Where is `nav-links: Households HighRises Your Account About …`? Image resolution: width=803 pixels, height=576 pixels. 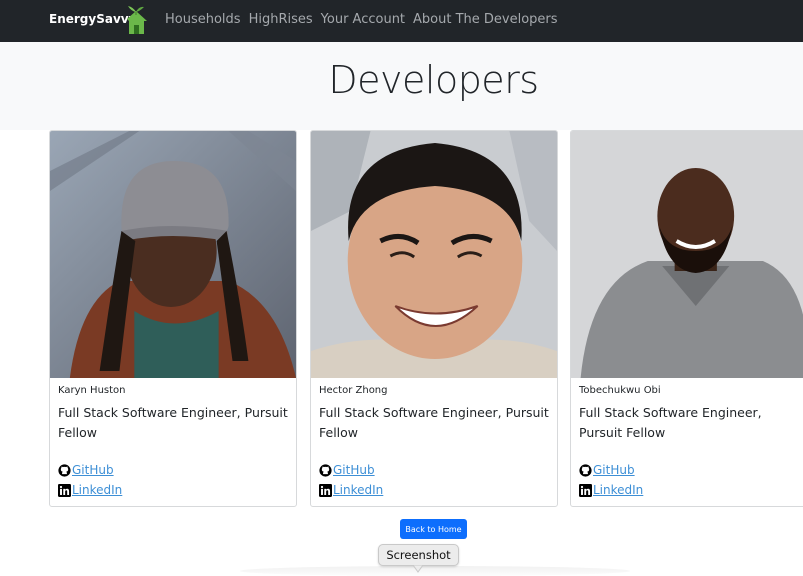 nav-links: Households HighRises Your Account About … is located at coordinates (361, 19).